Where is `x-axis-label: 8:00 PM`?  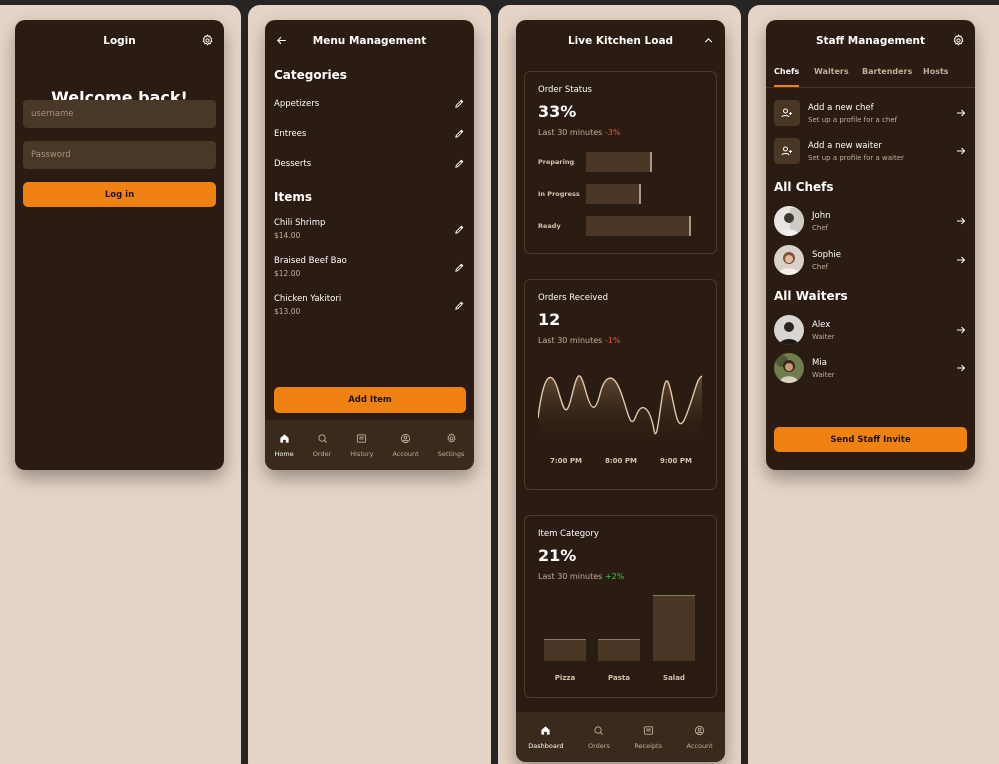 x-axis-label: 8:00 PM is located at coordinates (621, 461).